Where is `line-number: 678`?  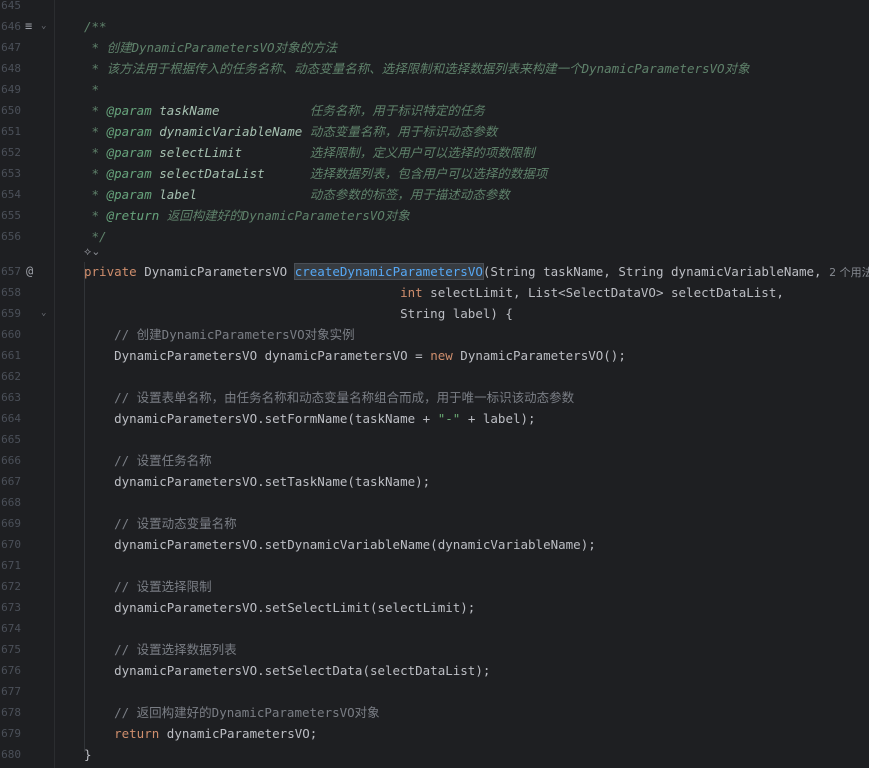
line-number: 678 is located at coordinates (10, 712).